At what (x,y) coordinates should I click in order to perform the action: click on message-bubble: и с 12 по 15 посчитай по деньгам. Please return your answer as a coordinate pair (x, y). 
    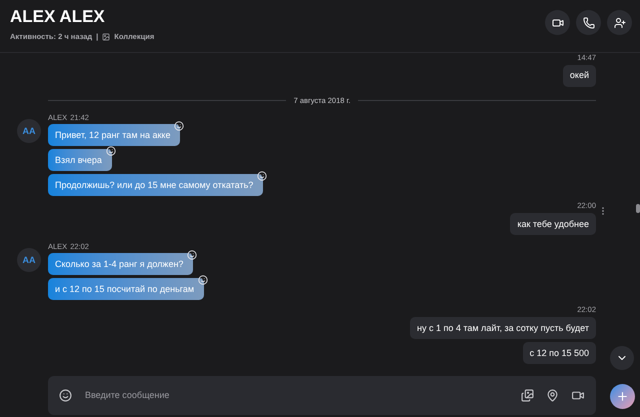
    Looking at the image, I should click on (126, 289).